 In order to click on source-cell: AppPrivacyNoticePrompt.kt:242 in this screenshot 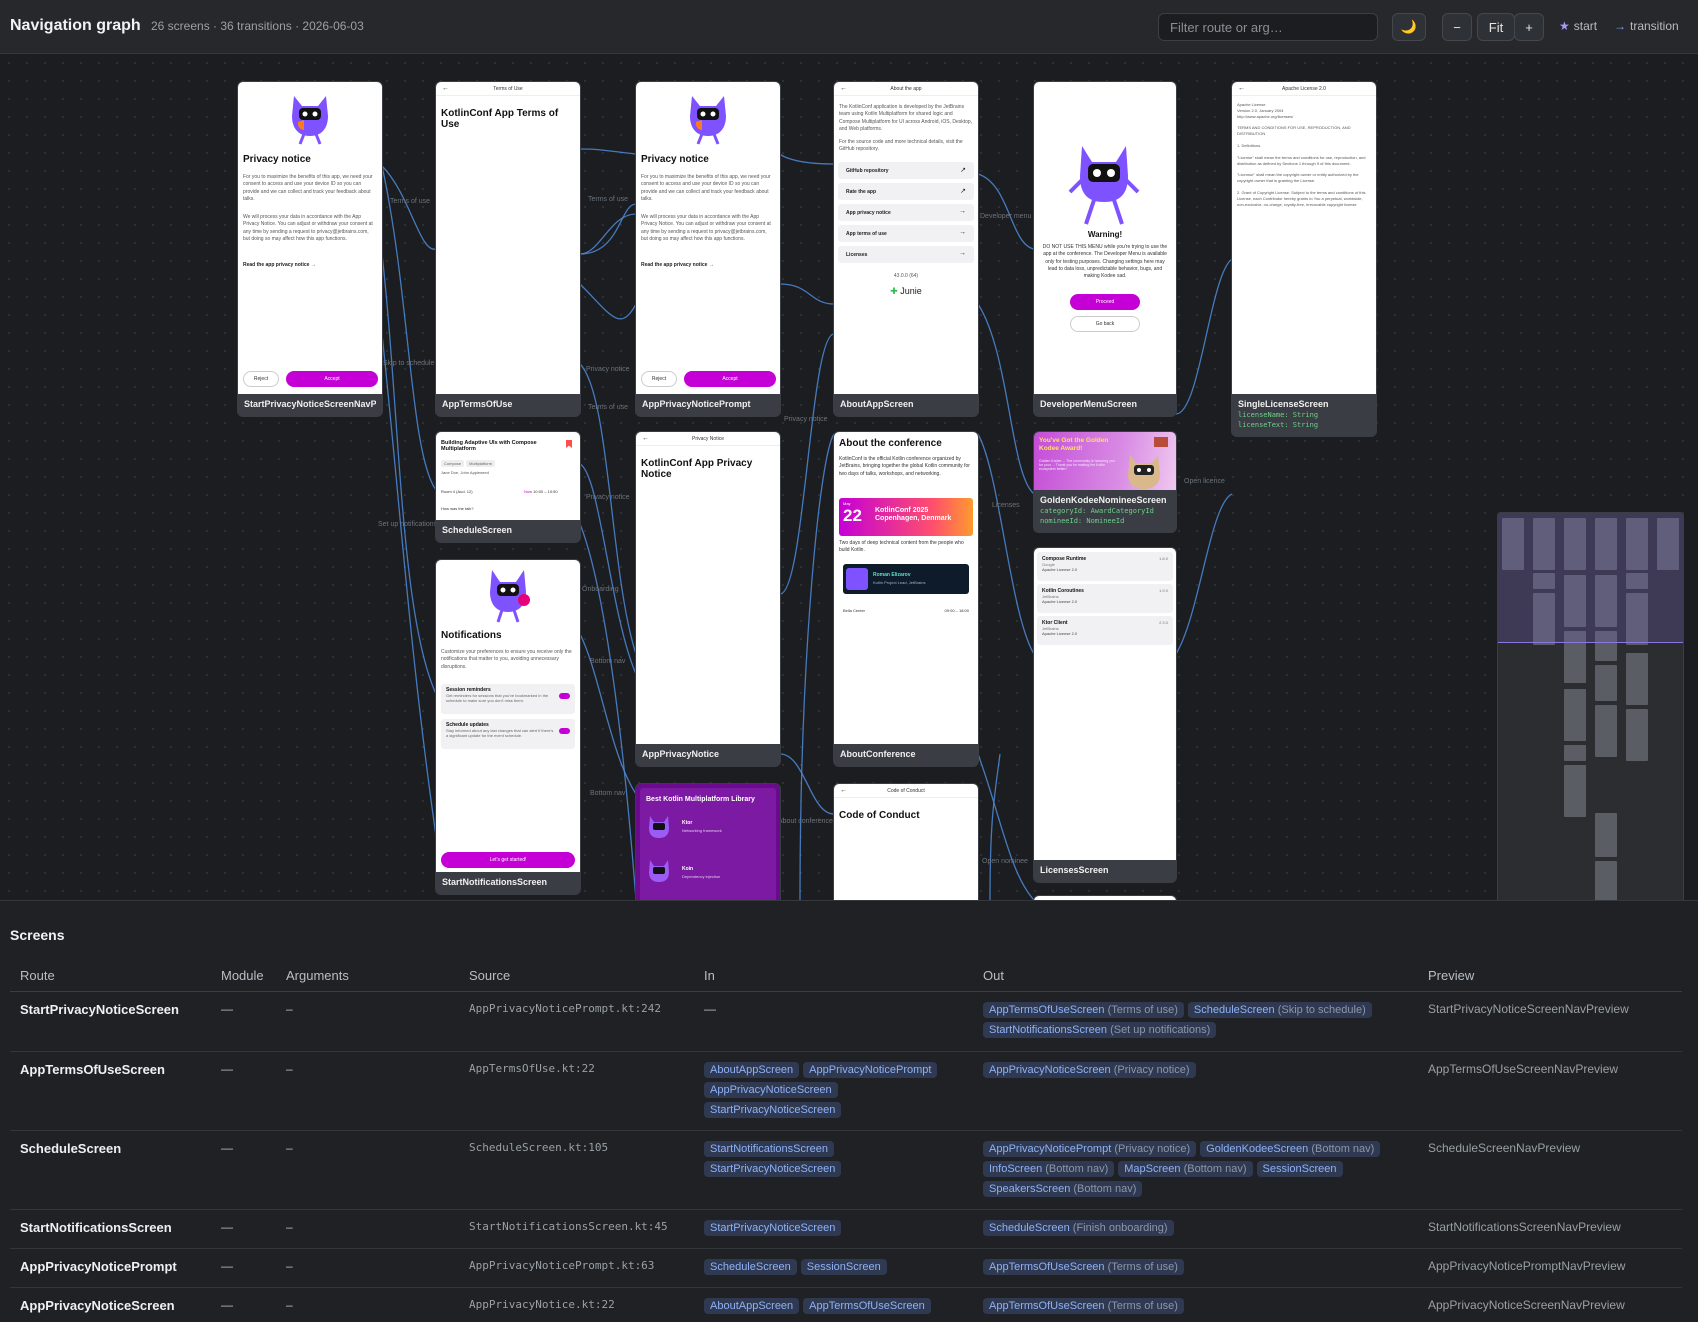, I will do `click(576, 1021)`.